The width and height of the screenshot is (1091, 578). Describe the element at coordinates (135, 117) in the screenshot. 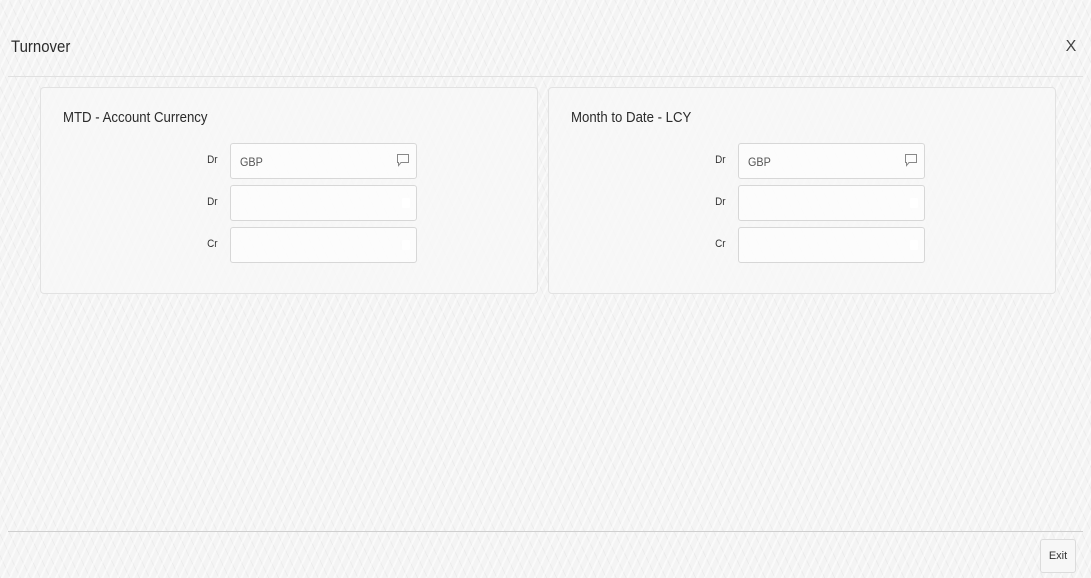

I see `panel-heading: MTD - Account Currency` at that location.